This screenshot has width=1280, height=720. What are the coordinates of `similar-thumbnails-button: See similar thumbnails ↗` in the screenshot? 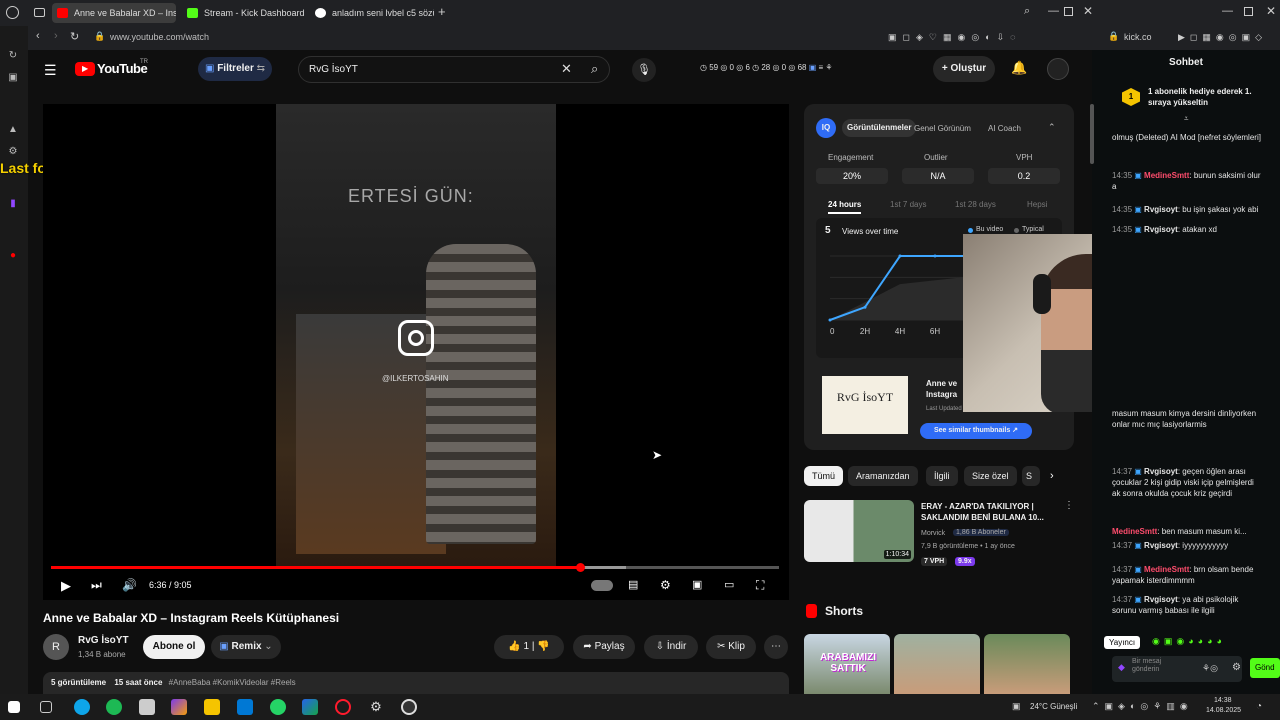 It's located at (976, 431).